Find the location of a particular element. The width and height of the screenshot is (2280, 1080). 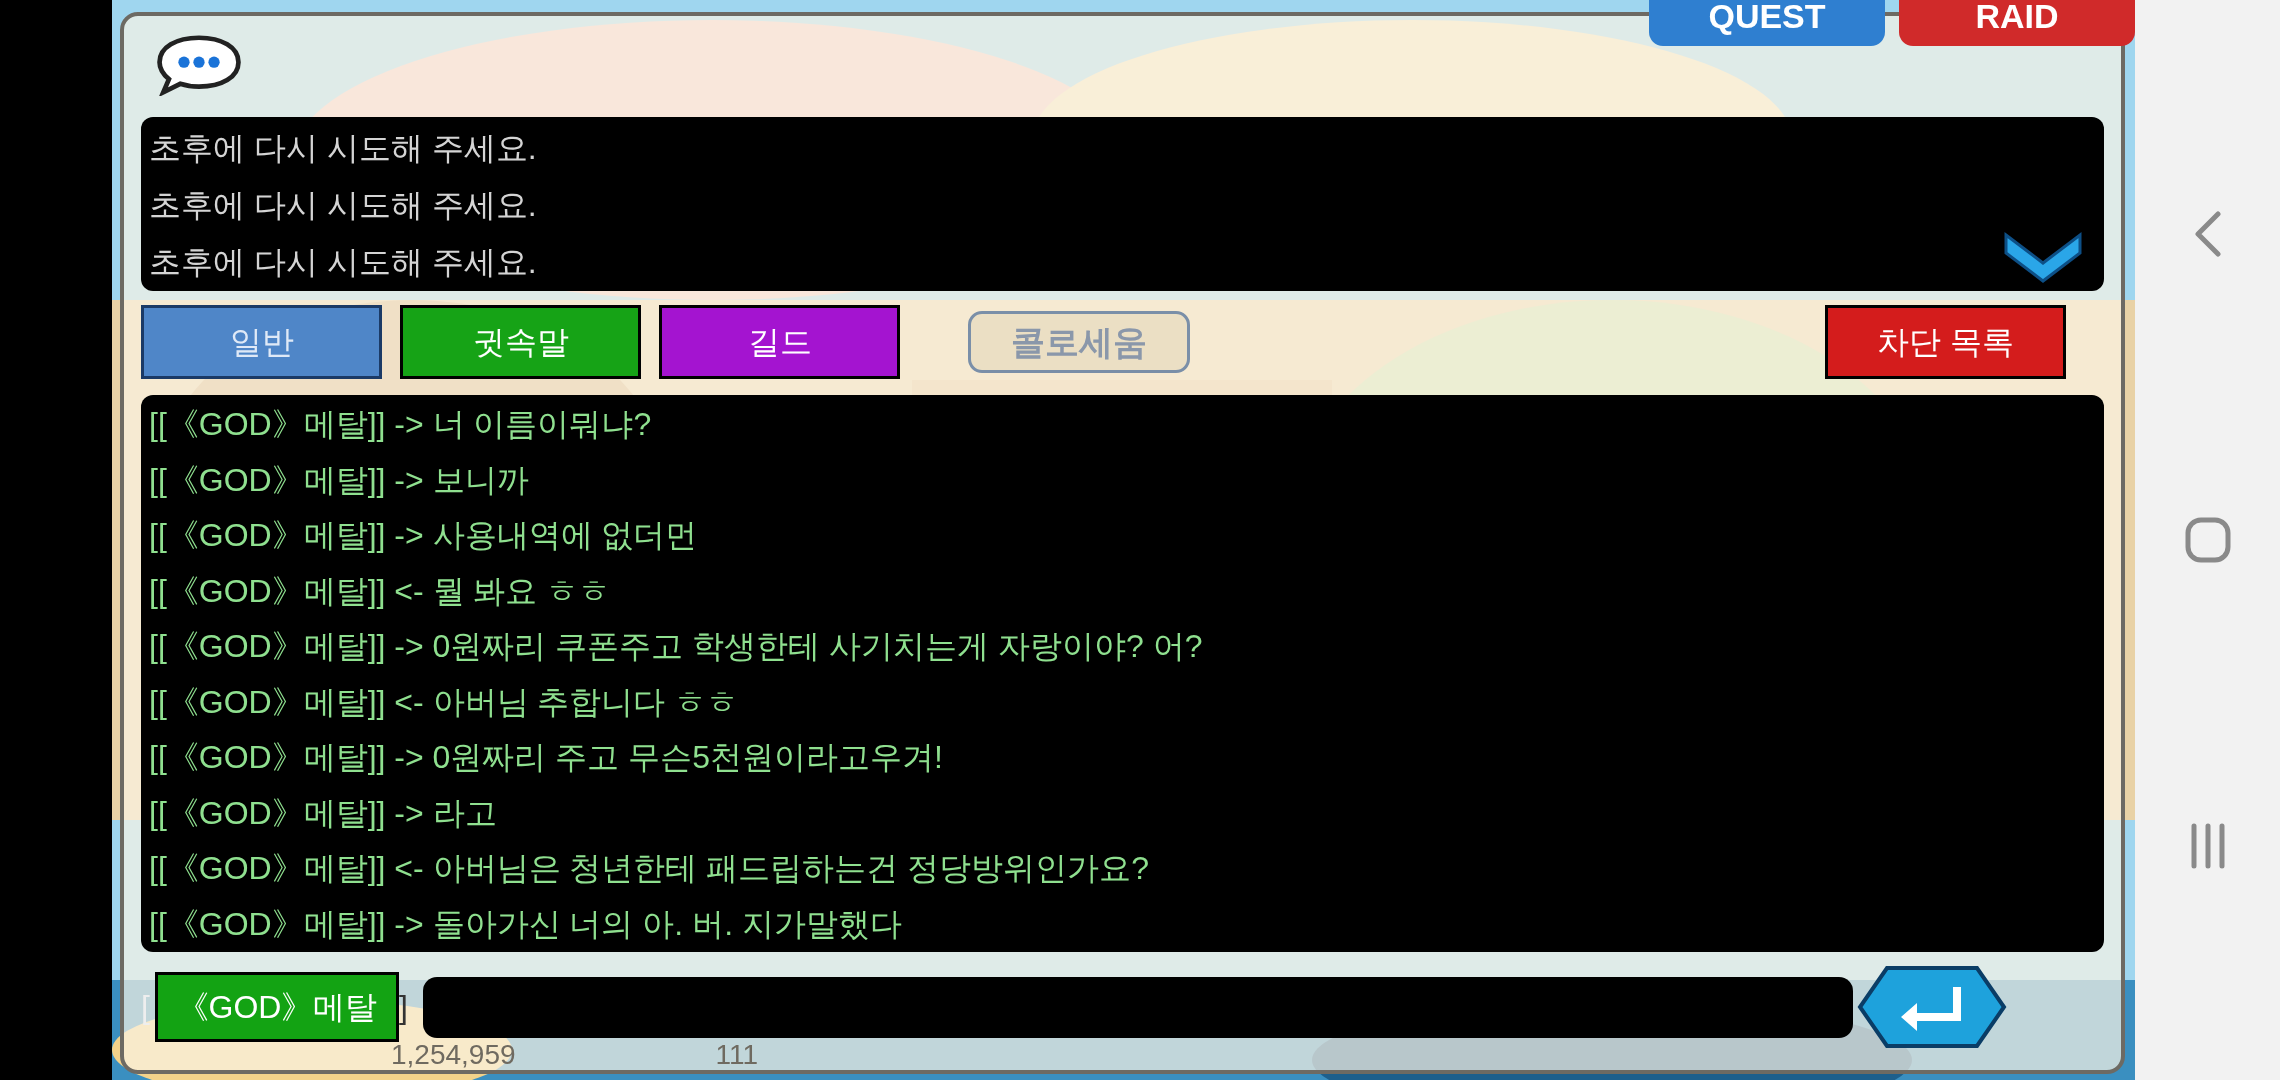

bracket-text: ] is located at coordinates (404, 1007).